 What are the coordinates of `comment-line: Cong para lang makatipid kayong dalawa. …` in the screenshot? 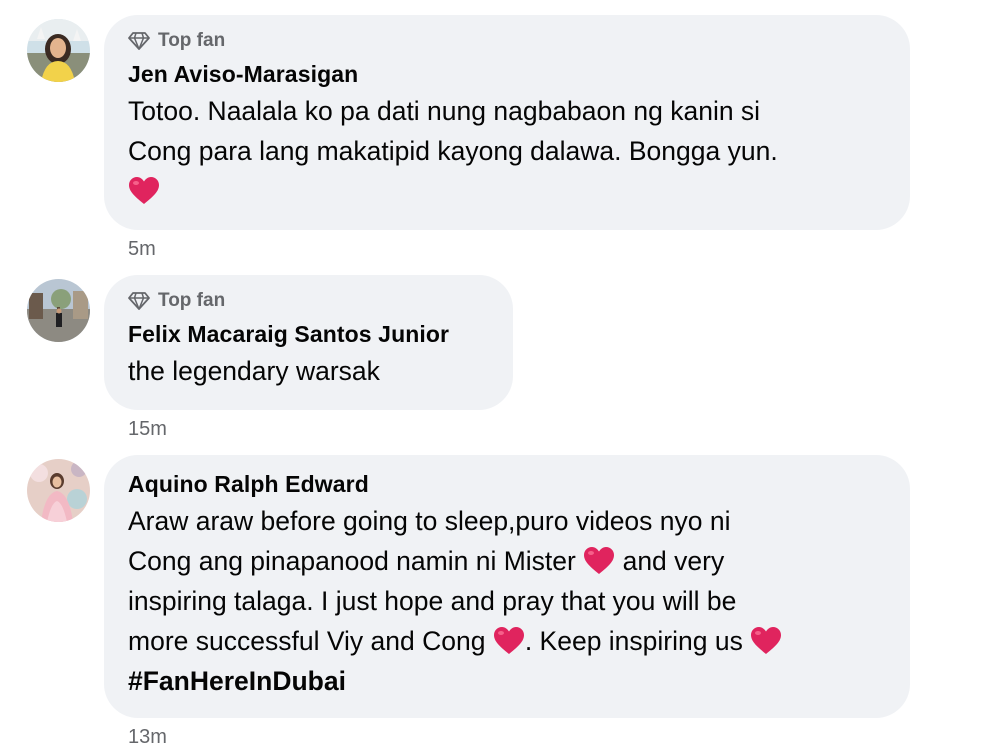 It's located at (453, 151).